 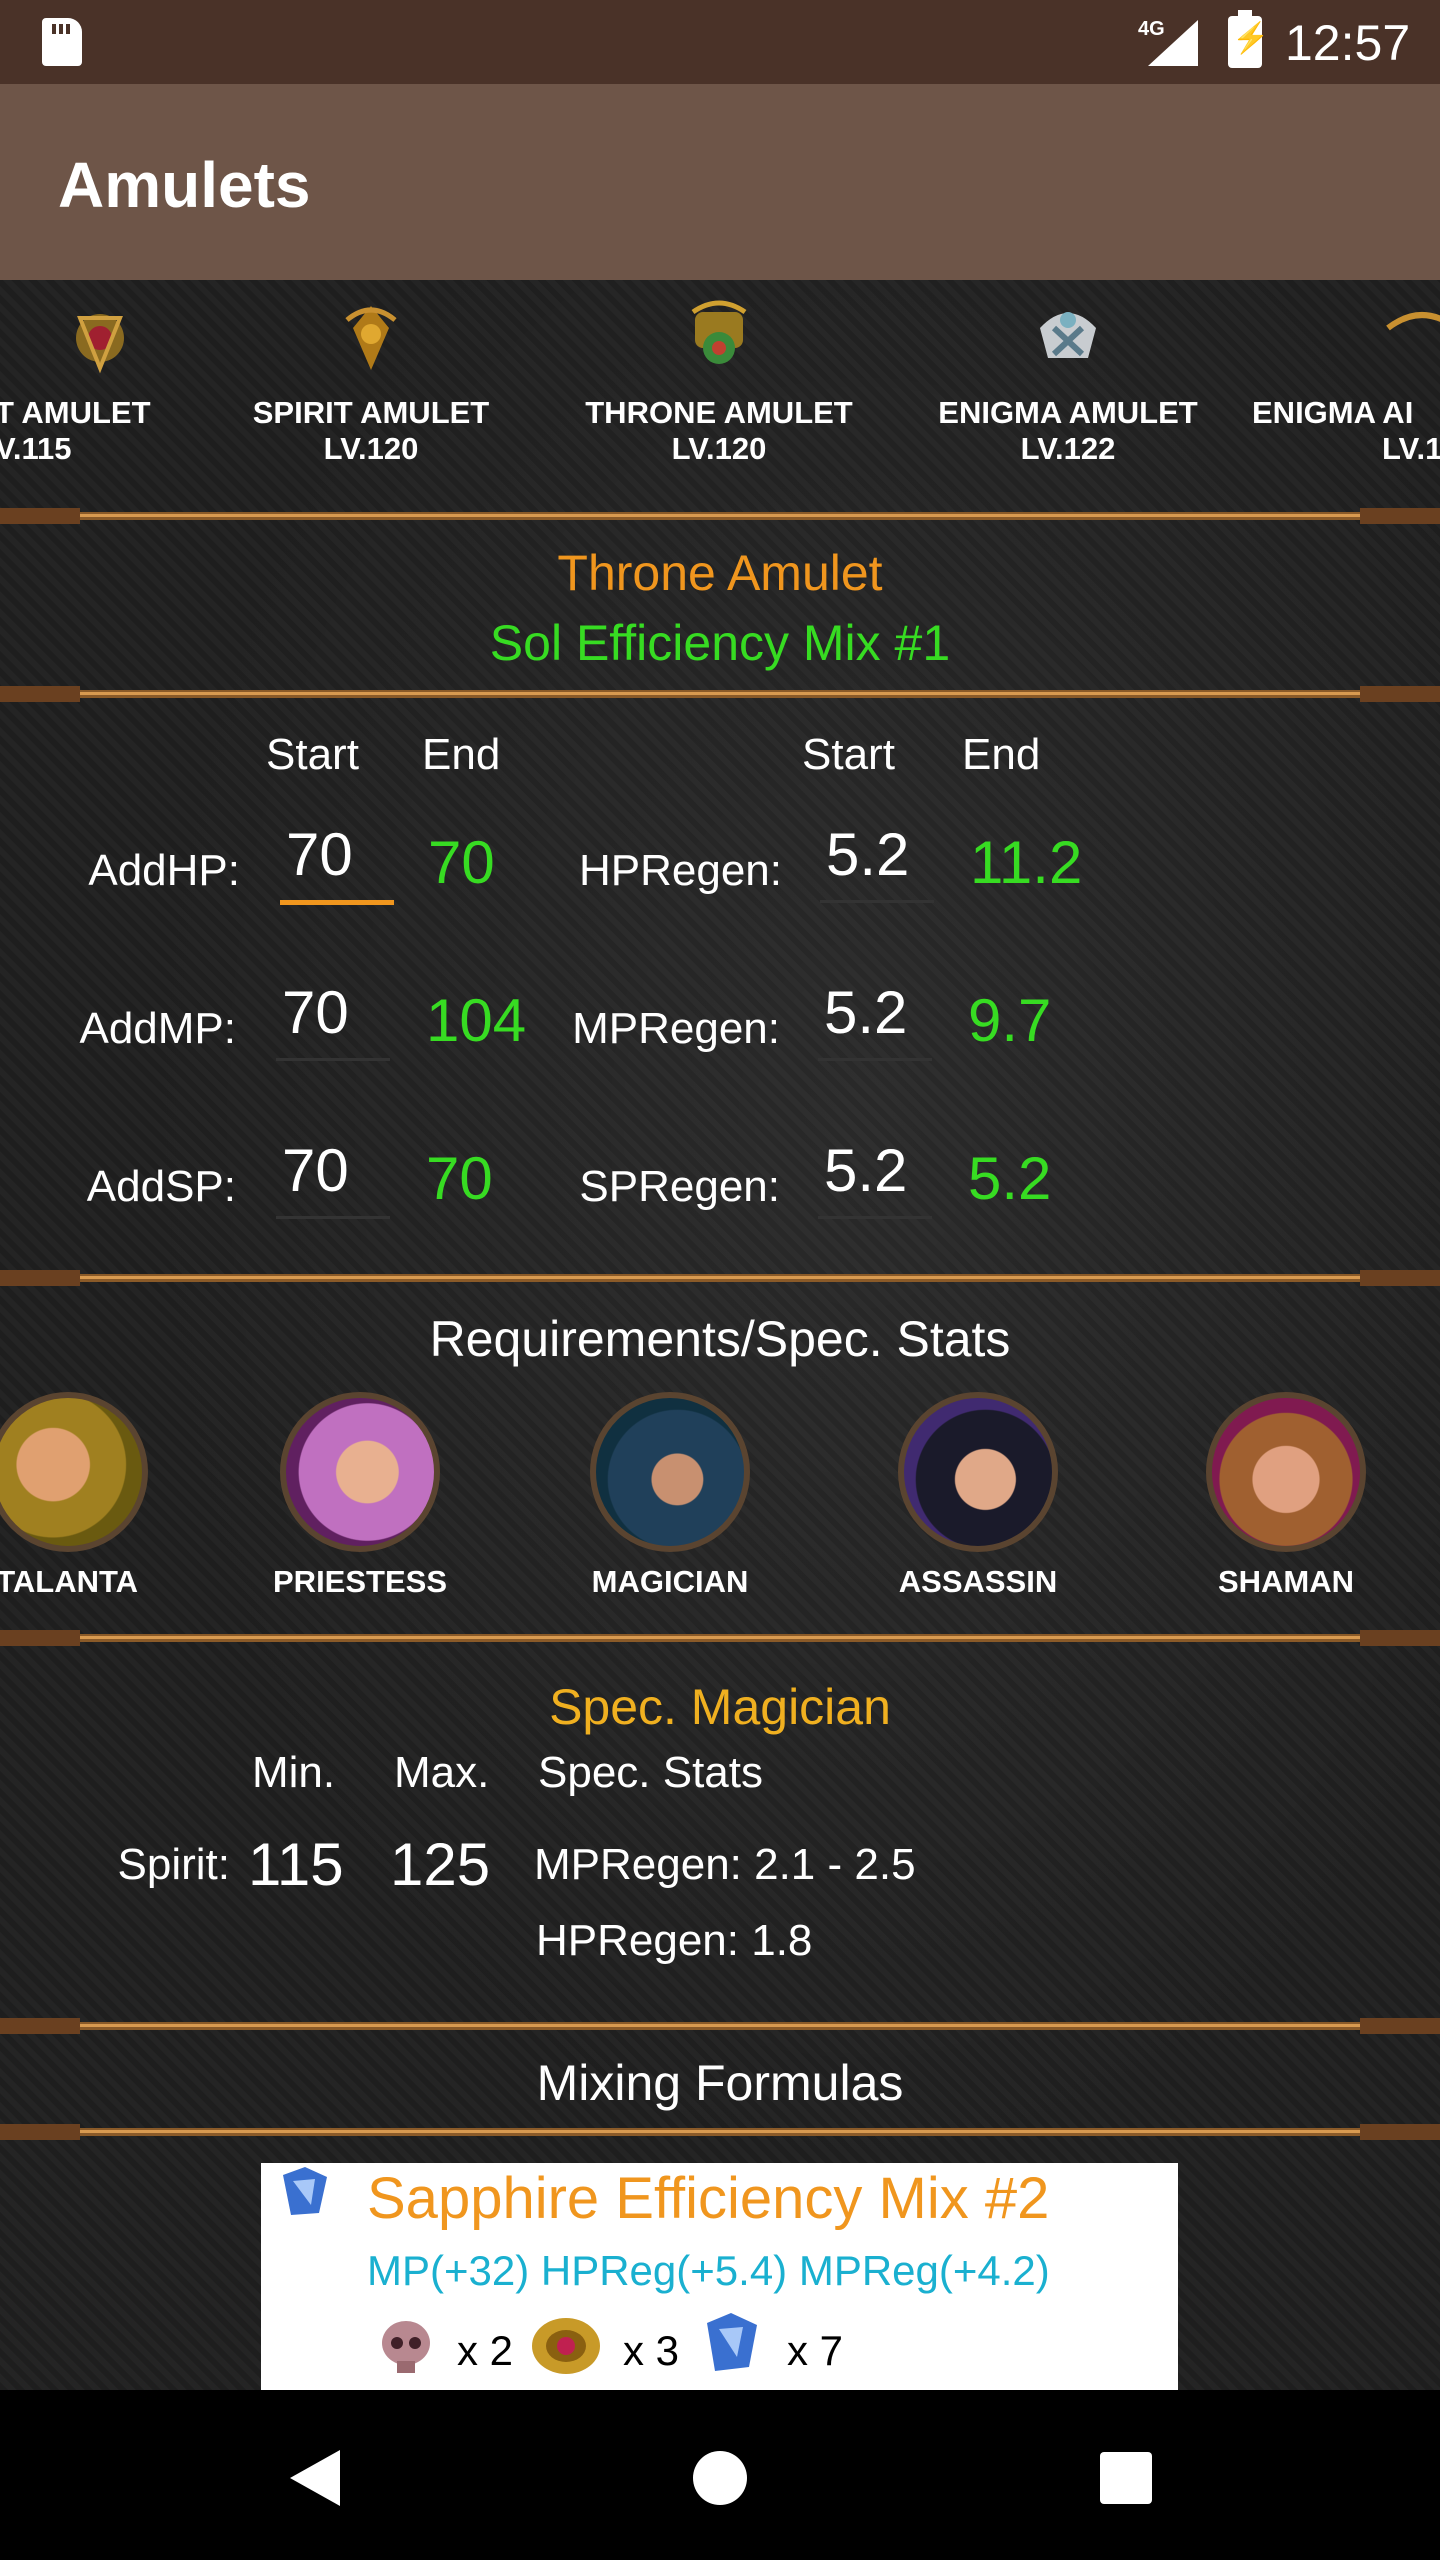 What do you see at coordinates (676, 1028) in the screenshot?
I see `mpregen-label: MPRegen:` at bounding box center [676, 1028].